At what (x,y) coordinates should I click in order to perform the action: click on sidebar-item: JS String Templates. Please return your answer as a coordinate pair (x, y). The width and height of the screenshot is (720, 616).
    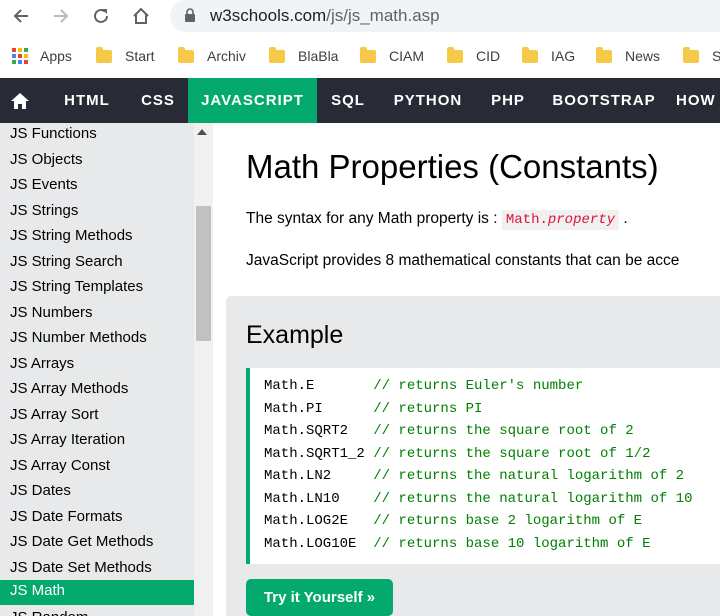
    Looking at the image, I should click on (97, 288).